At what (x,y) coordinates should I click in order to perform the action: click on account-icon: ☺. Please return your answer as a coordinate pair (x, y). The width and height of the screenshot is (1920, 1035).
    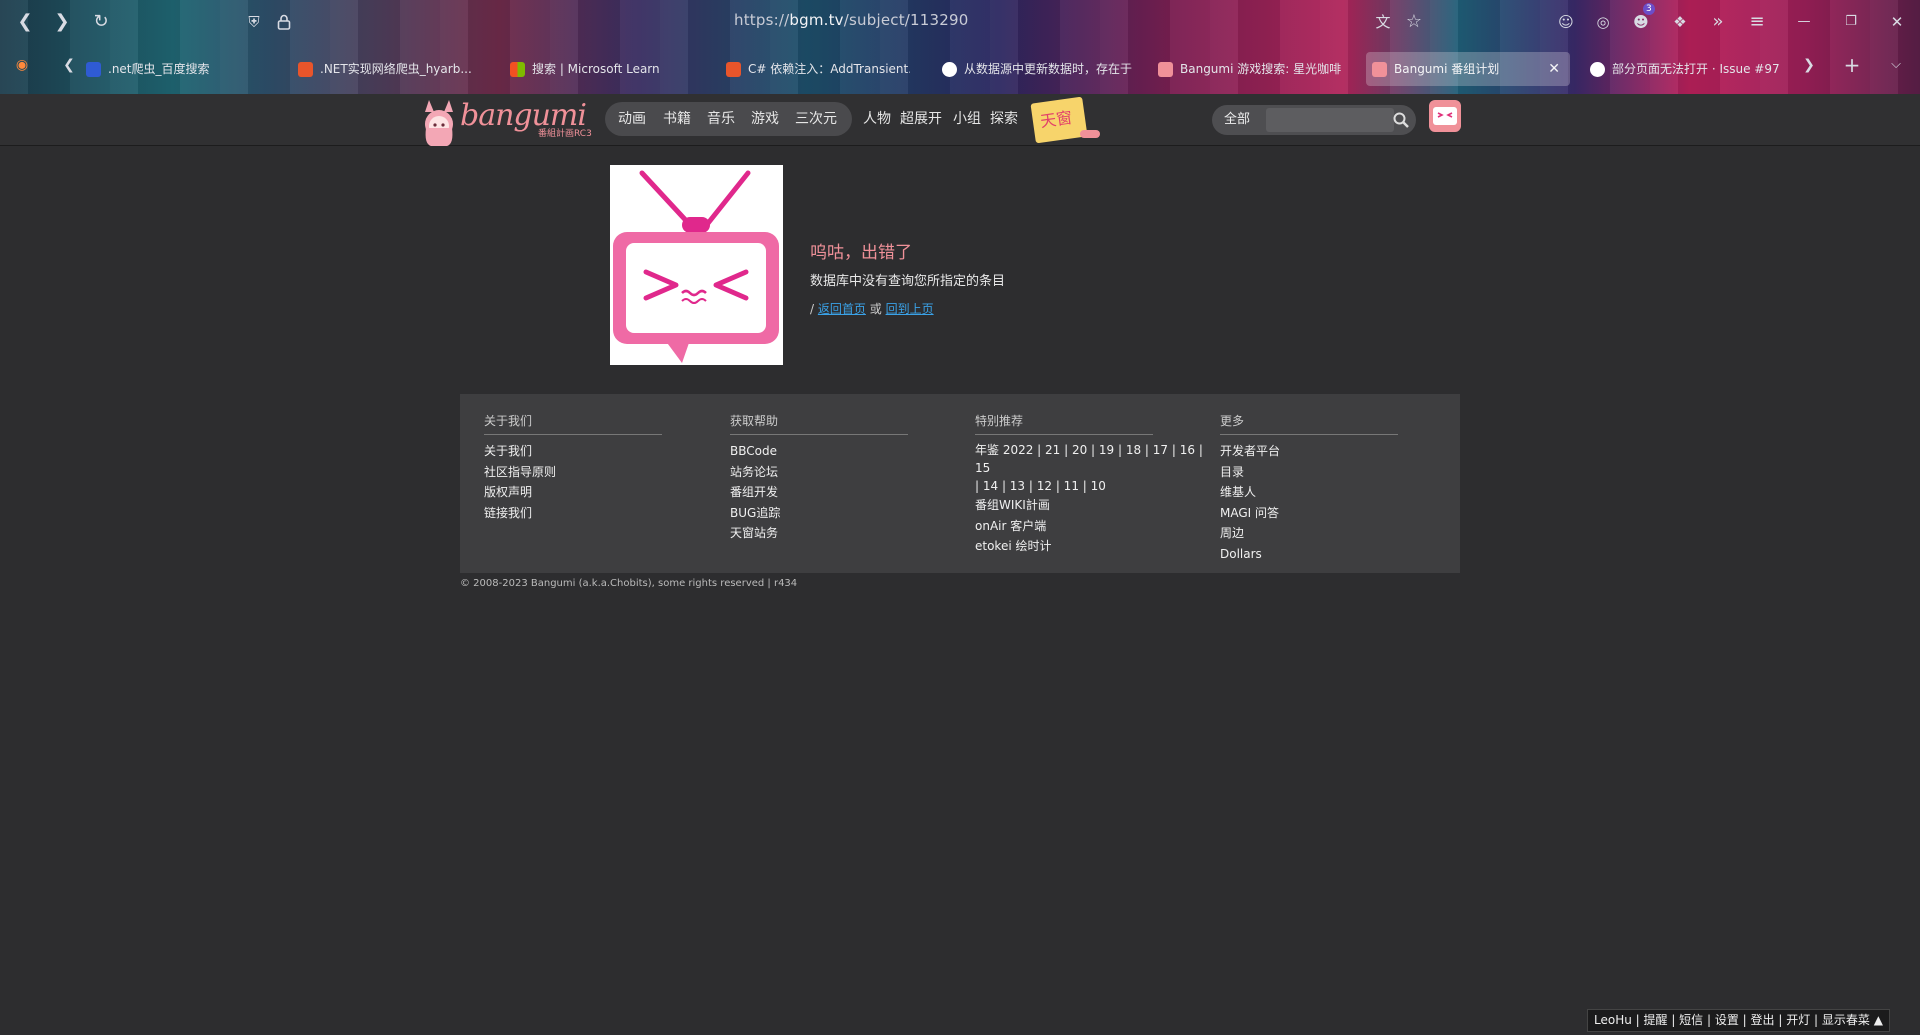
    Looking at the image, I should click on (1566, 22).